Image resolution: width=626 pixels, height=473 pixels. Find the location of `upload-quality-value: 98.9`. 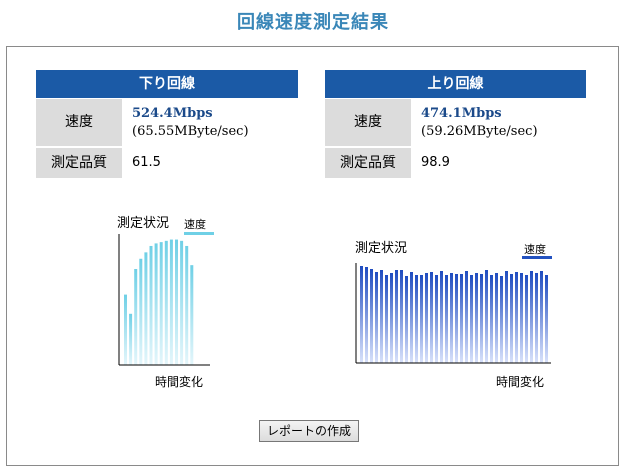

upload-quality-value: 98.9 is located at coordinates (435, 162).